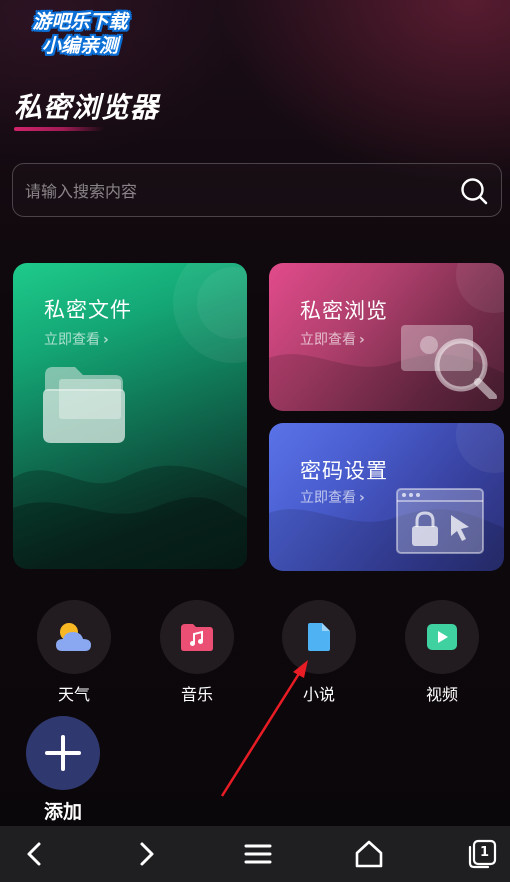  I want to click on private-files-link: 立即查看 ›, so click(76, 339).